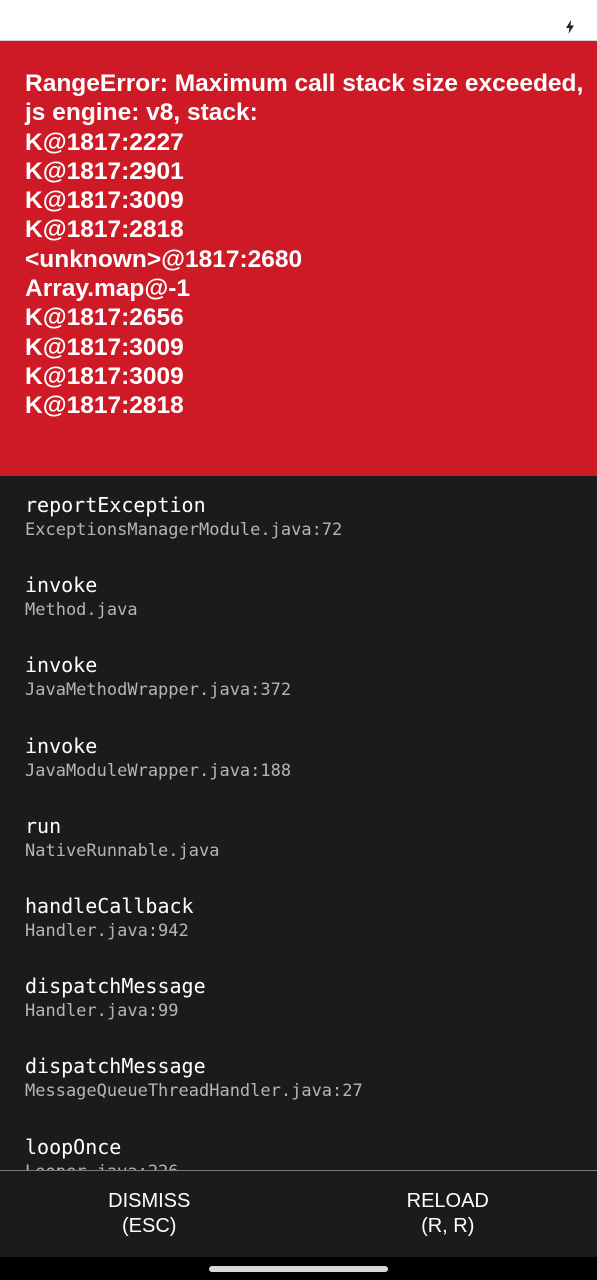 The height and width of the screenshot is (1280, 597). I want to click on error-line: K@1817:2227, so click(104, 142).